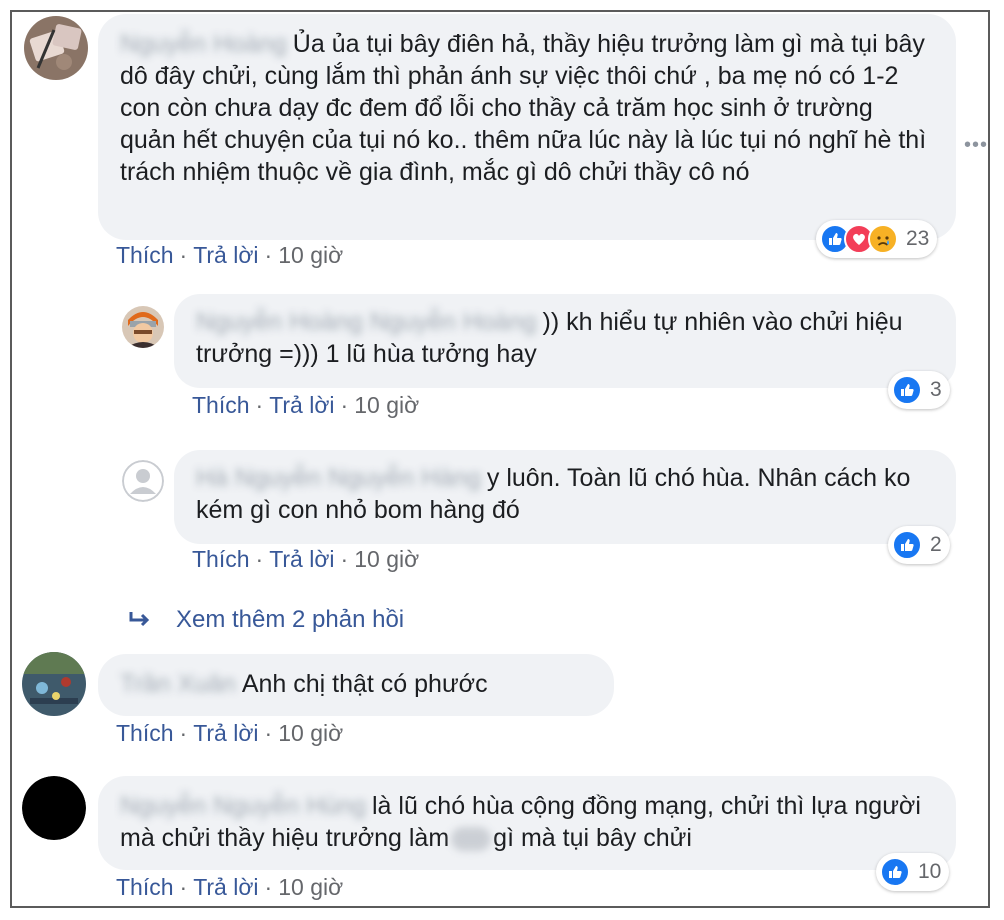 The width and height of the screenshot is (1004, 920). Describe the element at coordinates (364, 684) in the screenshot. I see `comment-text: Anh chị thật có phước` at that location.